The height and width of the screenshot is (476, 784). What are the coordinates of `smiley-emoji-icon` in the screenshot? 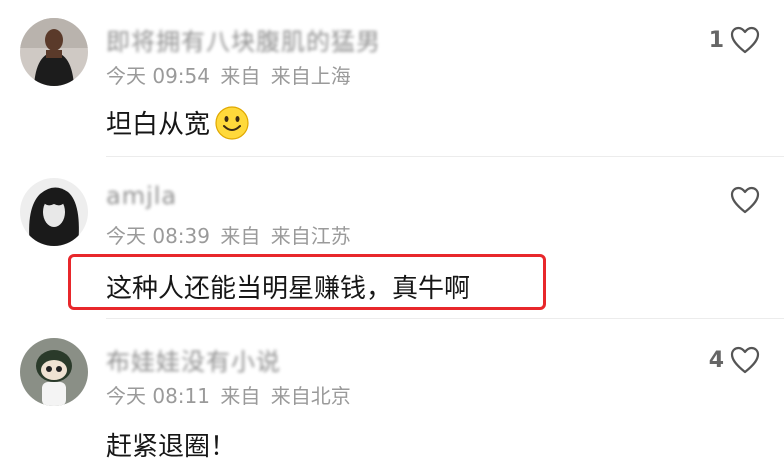 It's located at (232, 122).